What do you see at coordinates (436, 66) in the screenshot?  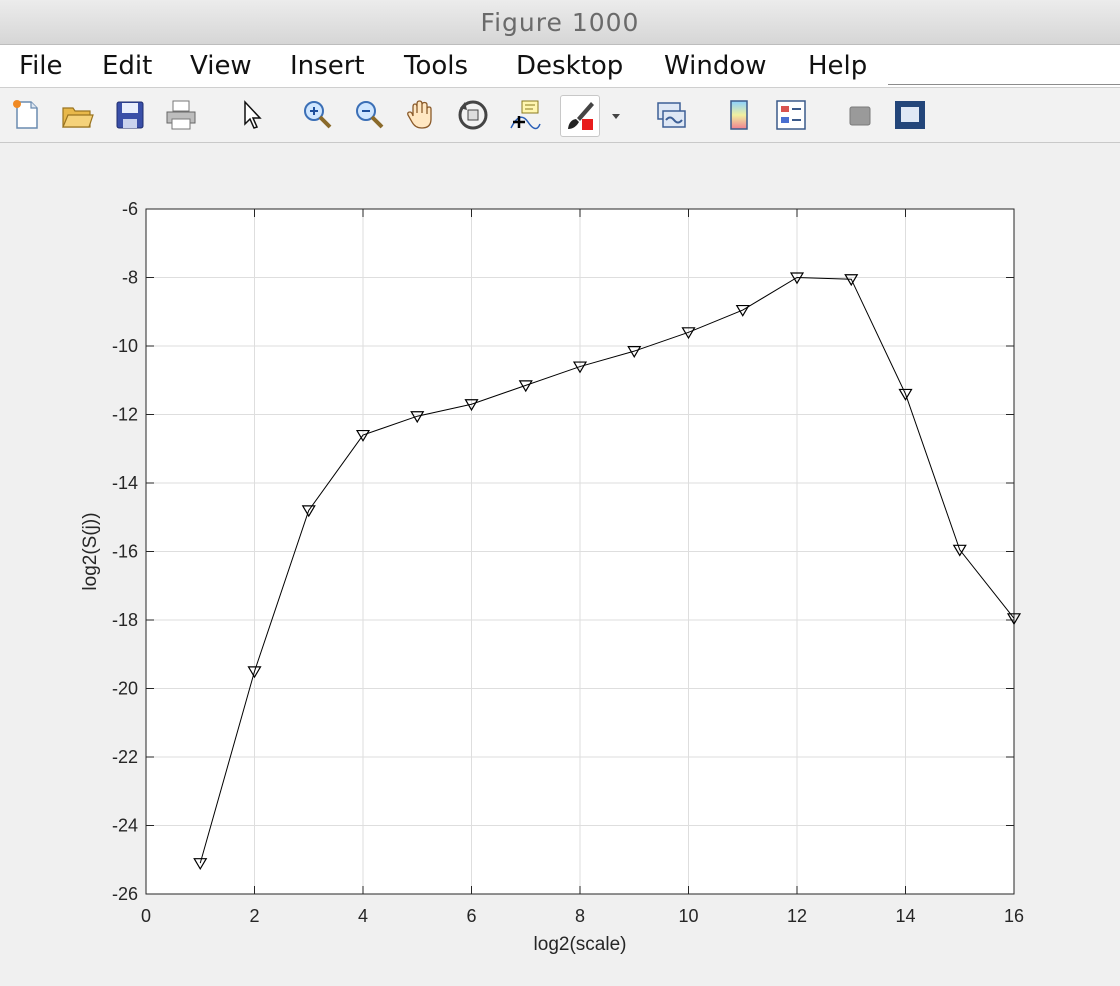 I see `menu-tools: Tools` at bounding box center [436, 66].